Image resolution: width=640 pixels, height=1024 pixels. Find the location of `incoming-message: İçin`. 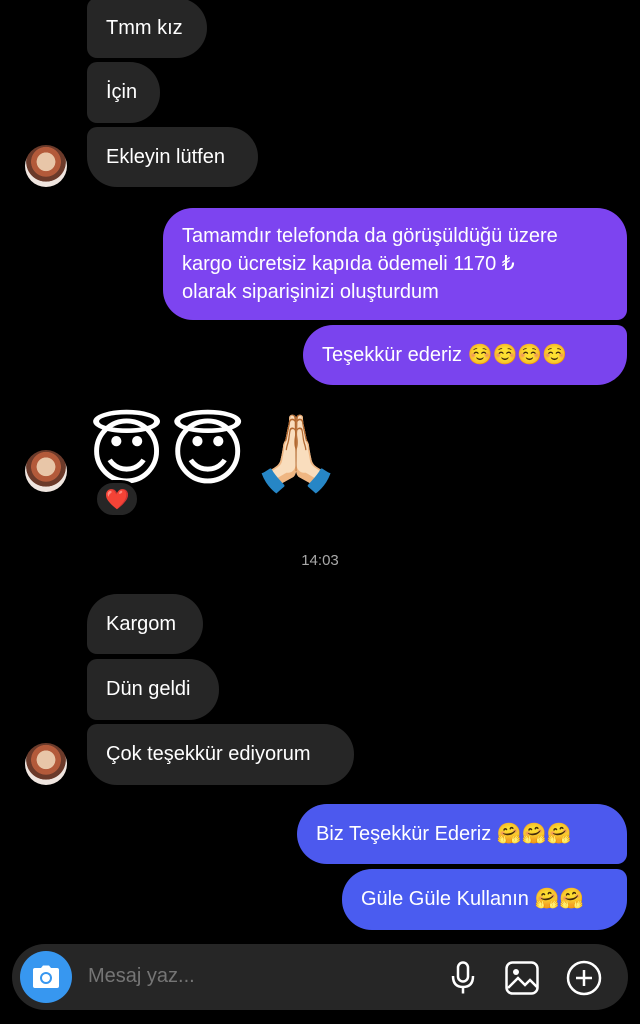

incoming-message: İçin is located at coordinates (123, 92).